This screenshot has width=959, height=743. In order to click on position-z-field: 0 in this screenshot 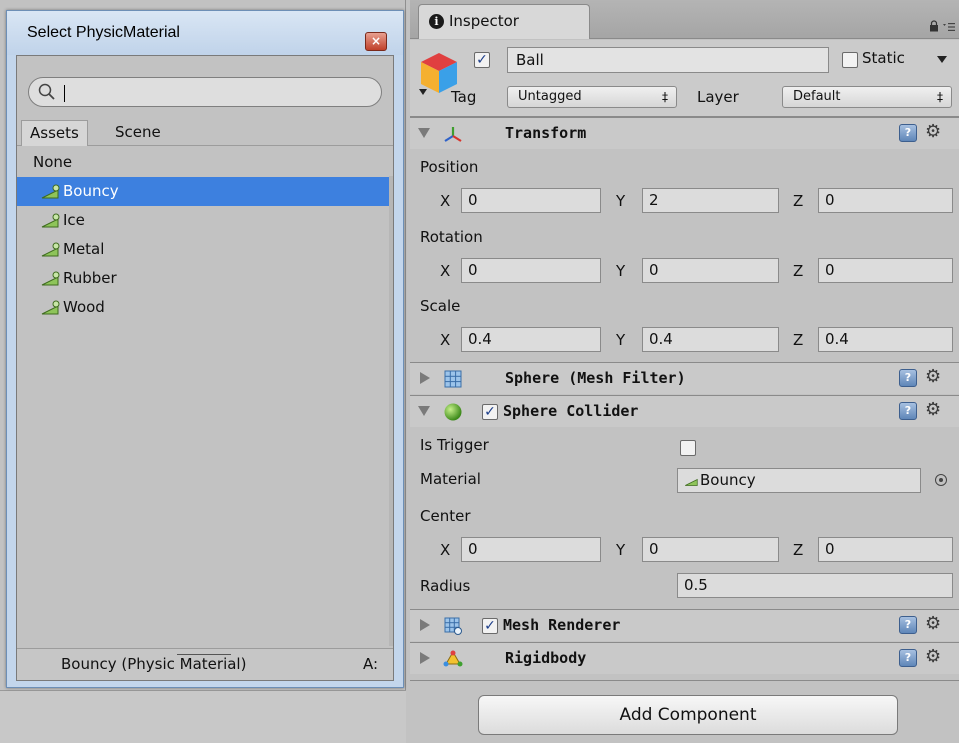, I will do `click(885, 200)`.